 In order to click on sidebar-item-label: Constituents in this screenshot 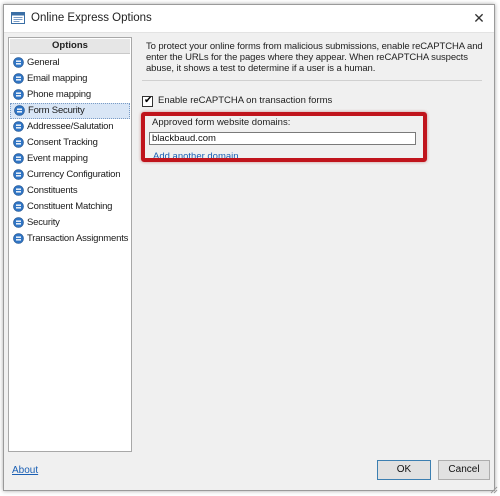, I will do `click(52, 190)`.